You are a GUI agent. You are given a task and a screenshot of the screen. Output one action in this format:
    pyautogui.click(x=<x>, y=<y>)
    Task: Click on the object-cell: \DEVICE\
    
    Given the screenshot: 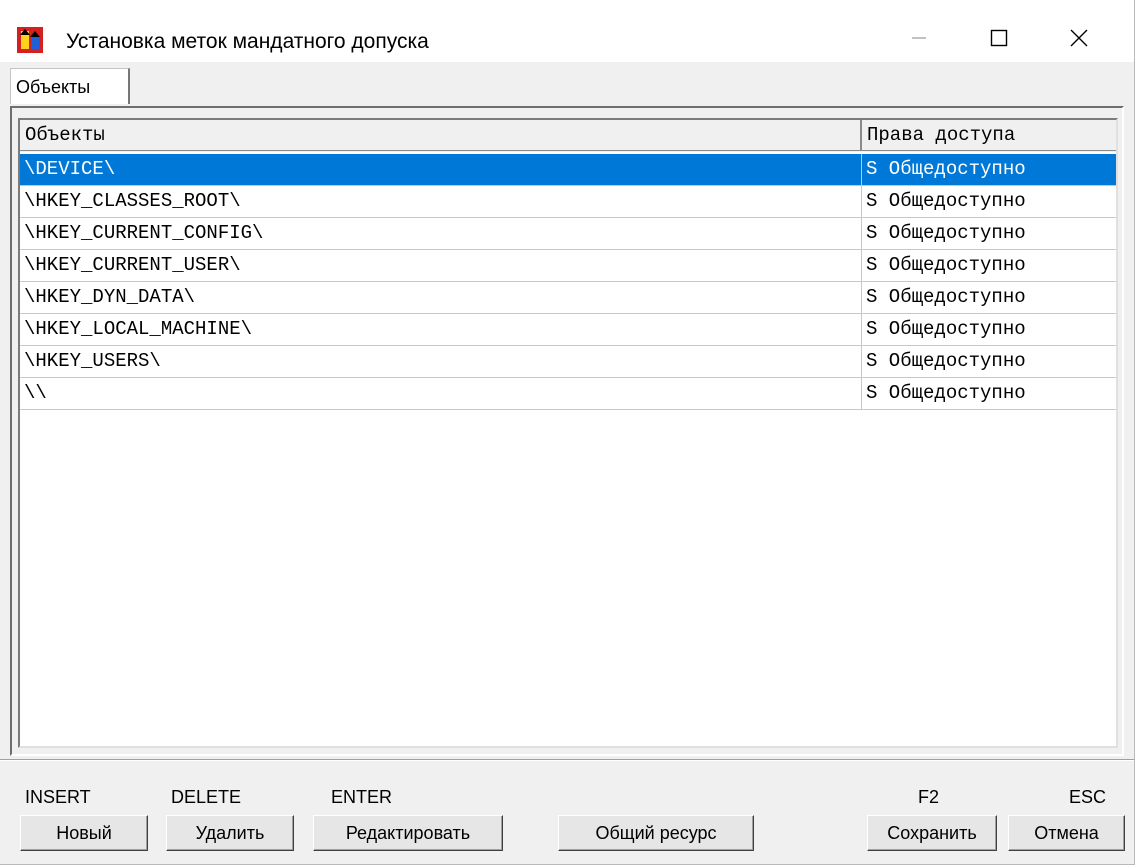 What is the action you would take?
    pyautogui.click(x=441, y=169)
    